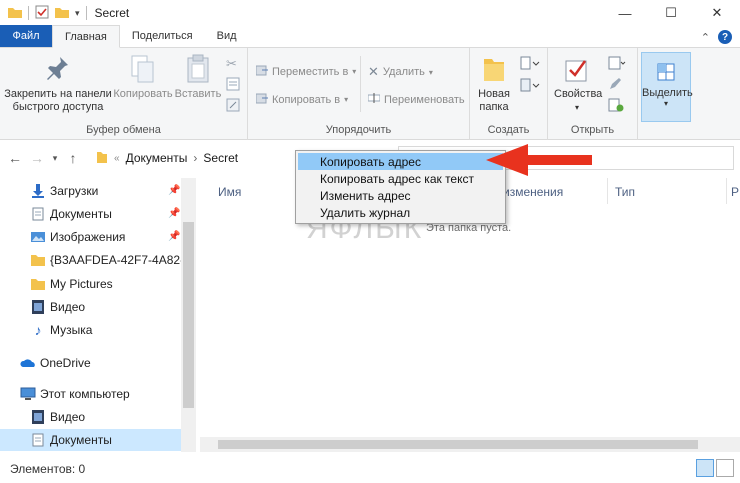  I want to click on ribbon-tabs: Файл Главная Поделиться Вид ⌃ ?, so click(370, 36).